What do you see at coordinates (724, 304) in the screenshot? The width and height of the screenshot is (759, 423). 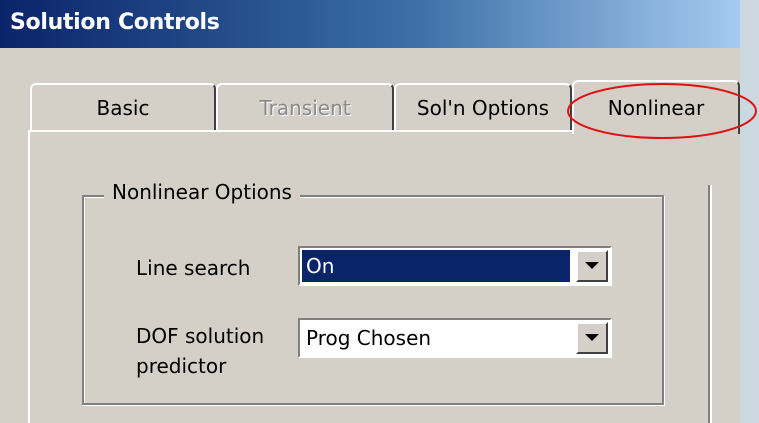 I see `right-group-border` at bounding box center [724, 304].